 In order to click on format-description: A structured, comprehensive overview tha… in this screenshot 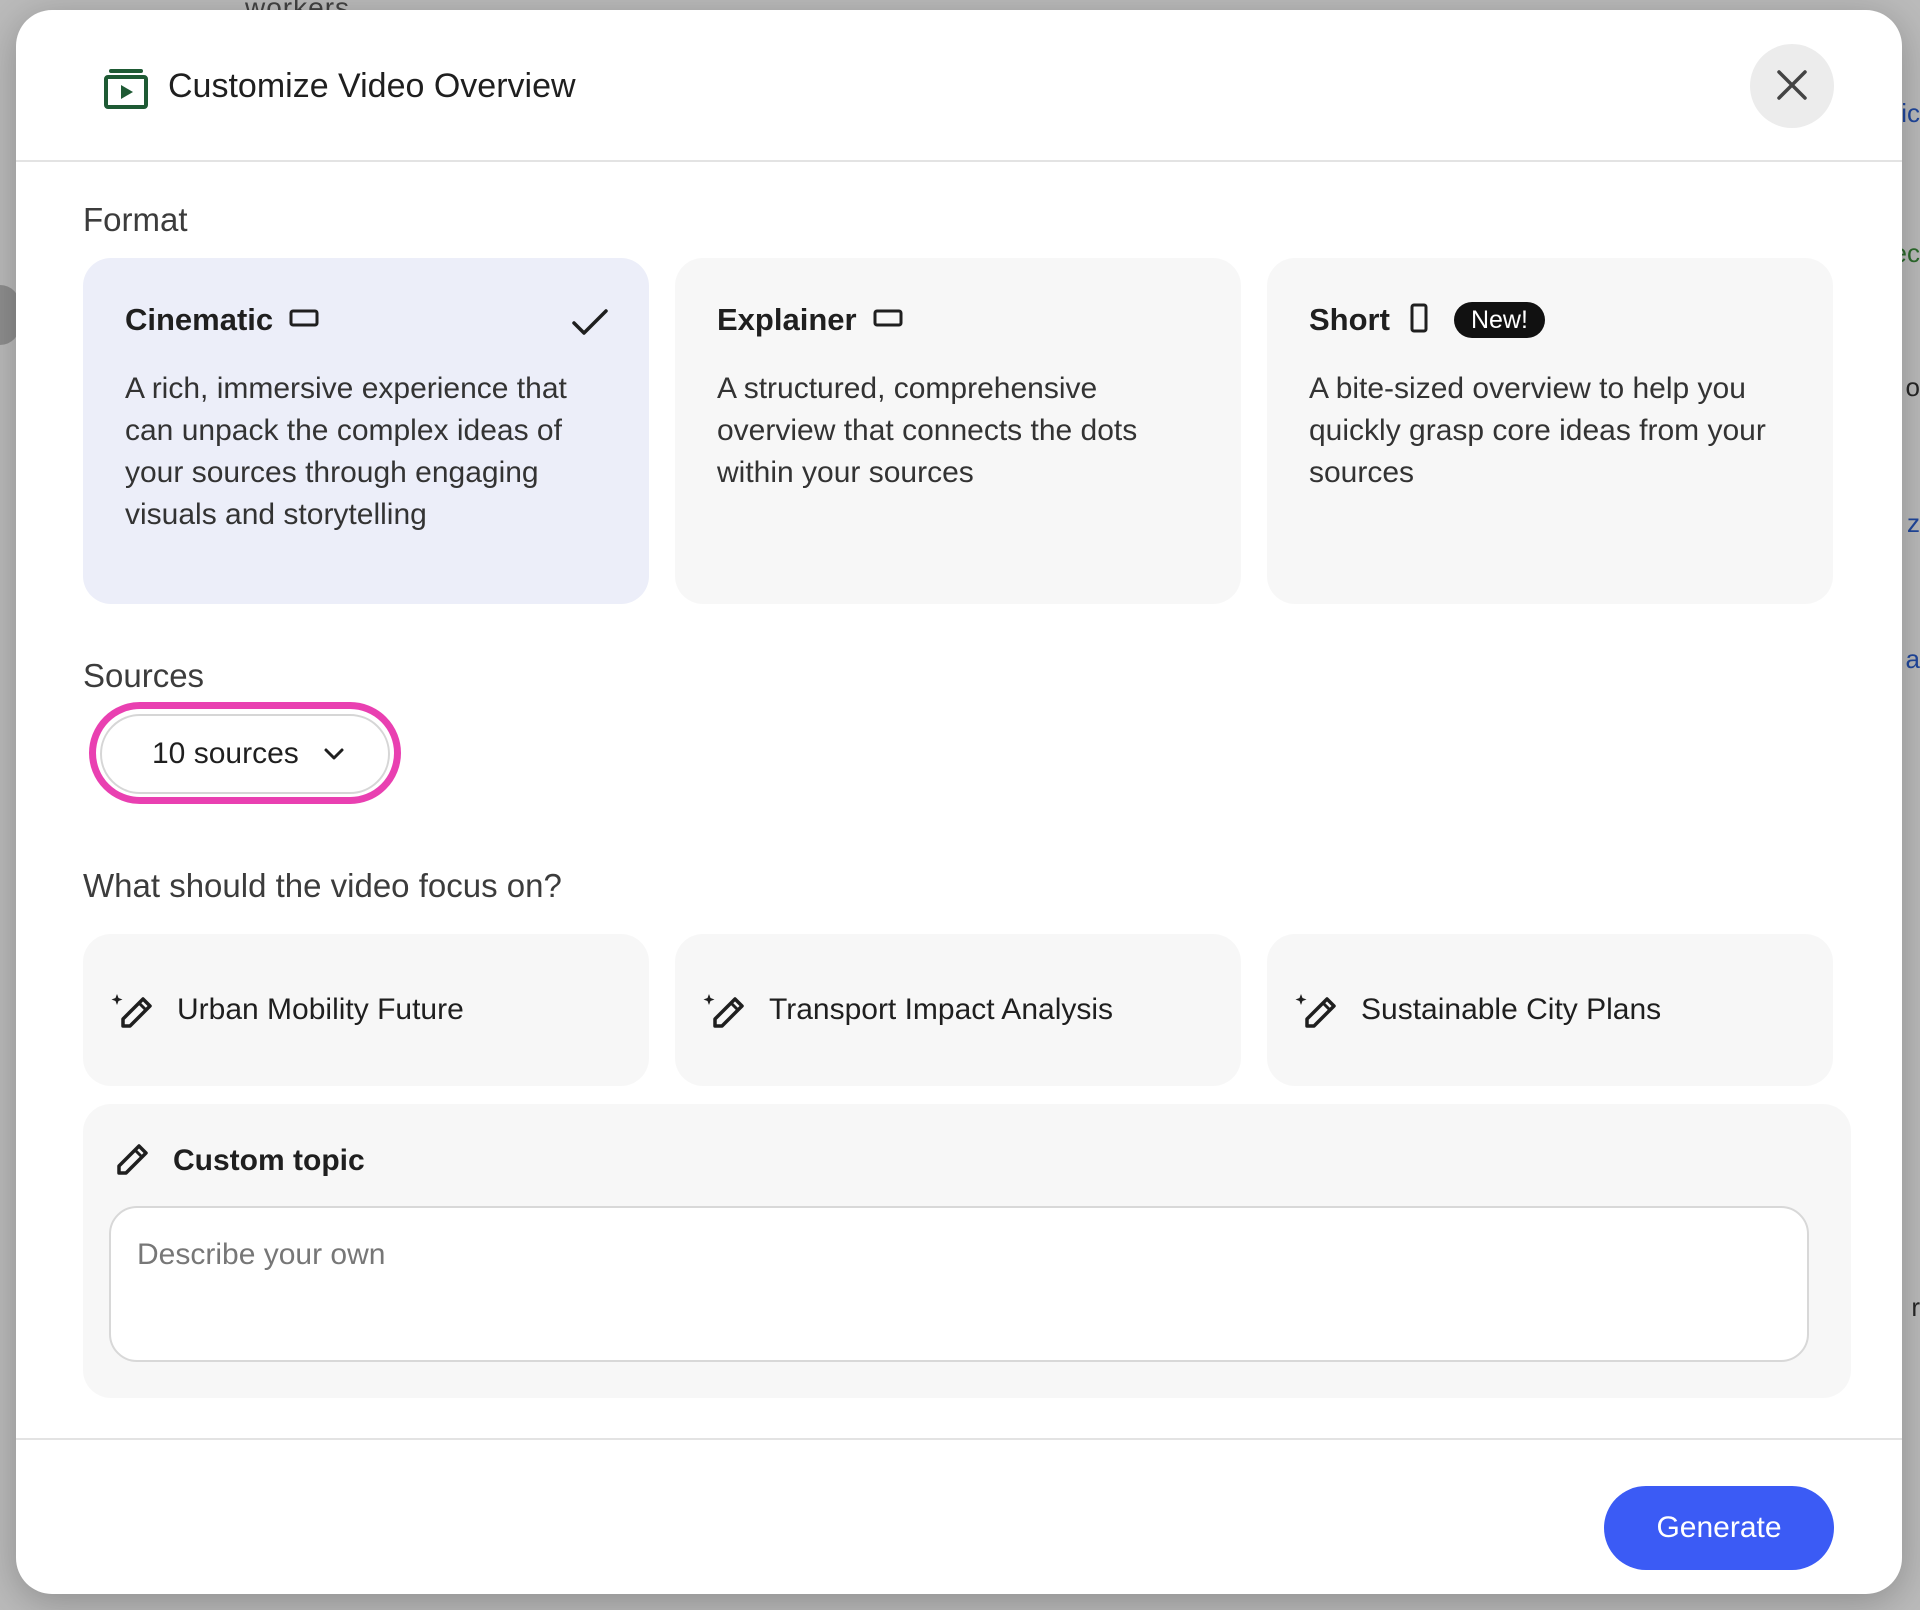, I will do `click(927, 430)`.